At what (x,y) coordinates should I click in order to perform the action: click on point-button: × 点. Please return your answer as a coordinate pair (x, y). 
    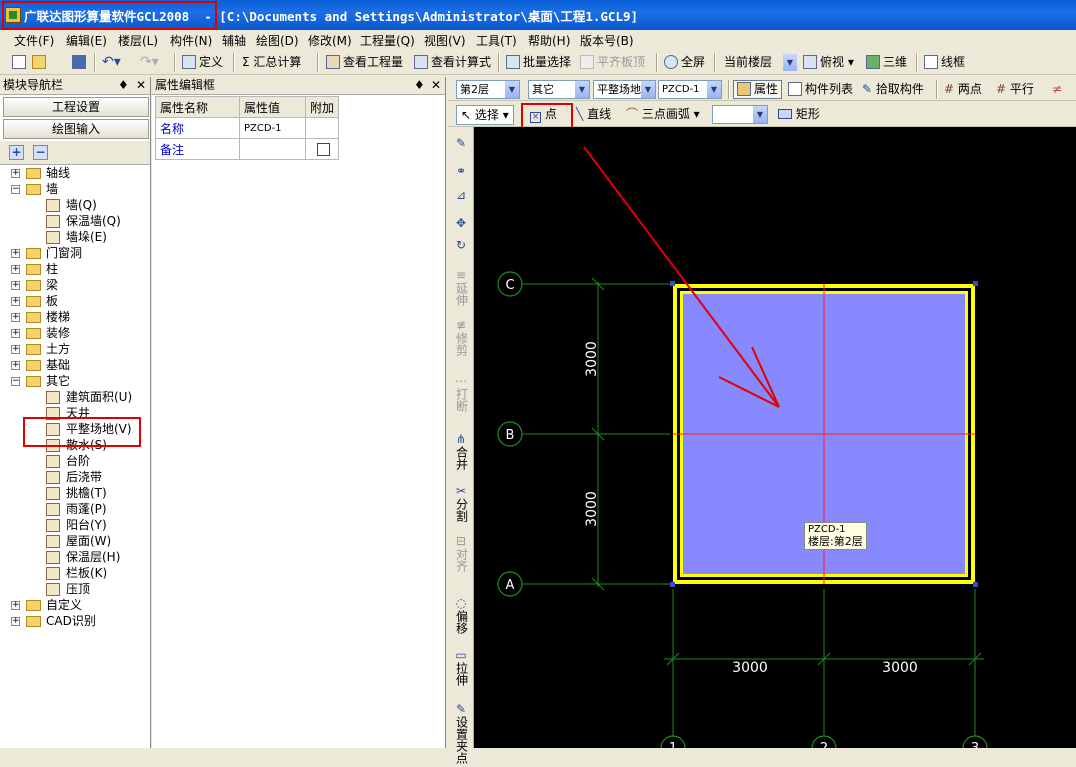
    Looking at the image, I should click on (543, 114).